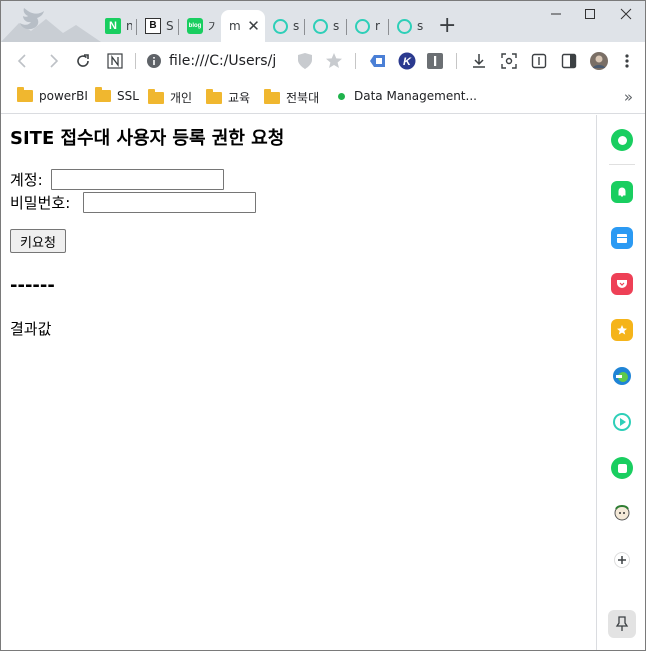 This screenshot has width=646, height=651. I want to click on bookmark-education: 교육, so click(228, 97).